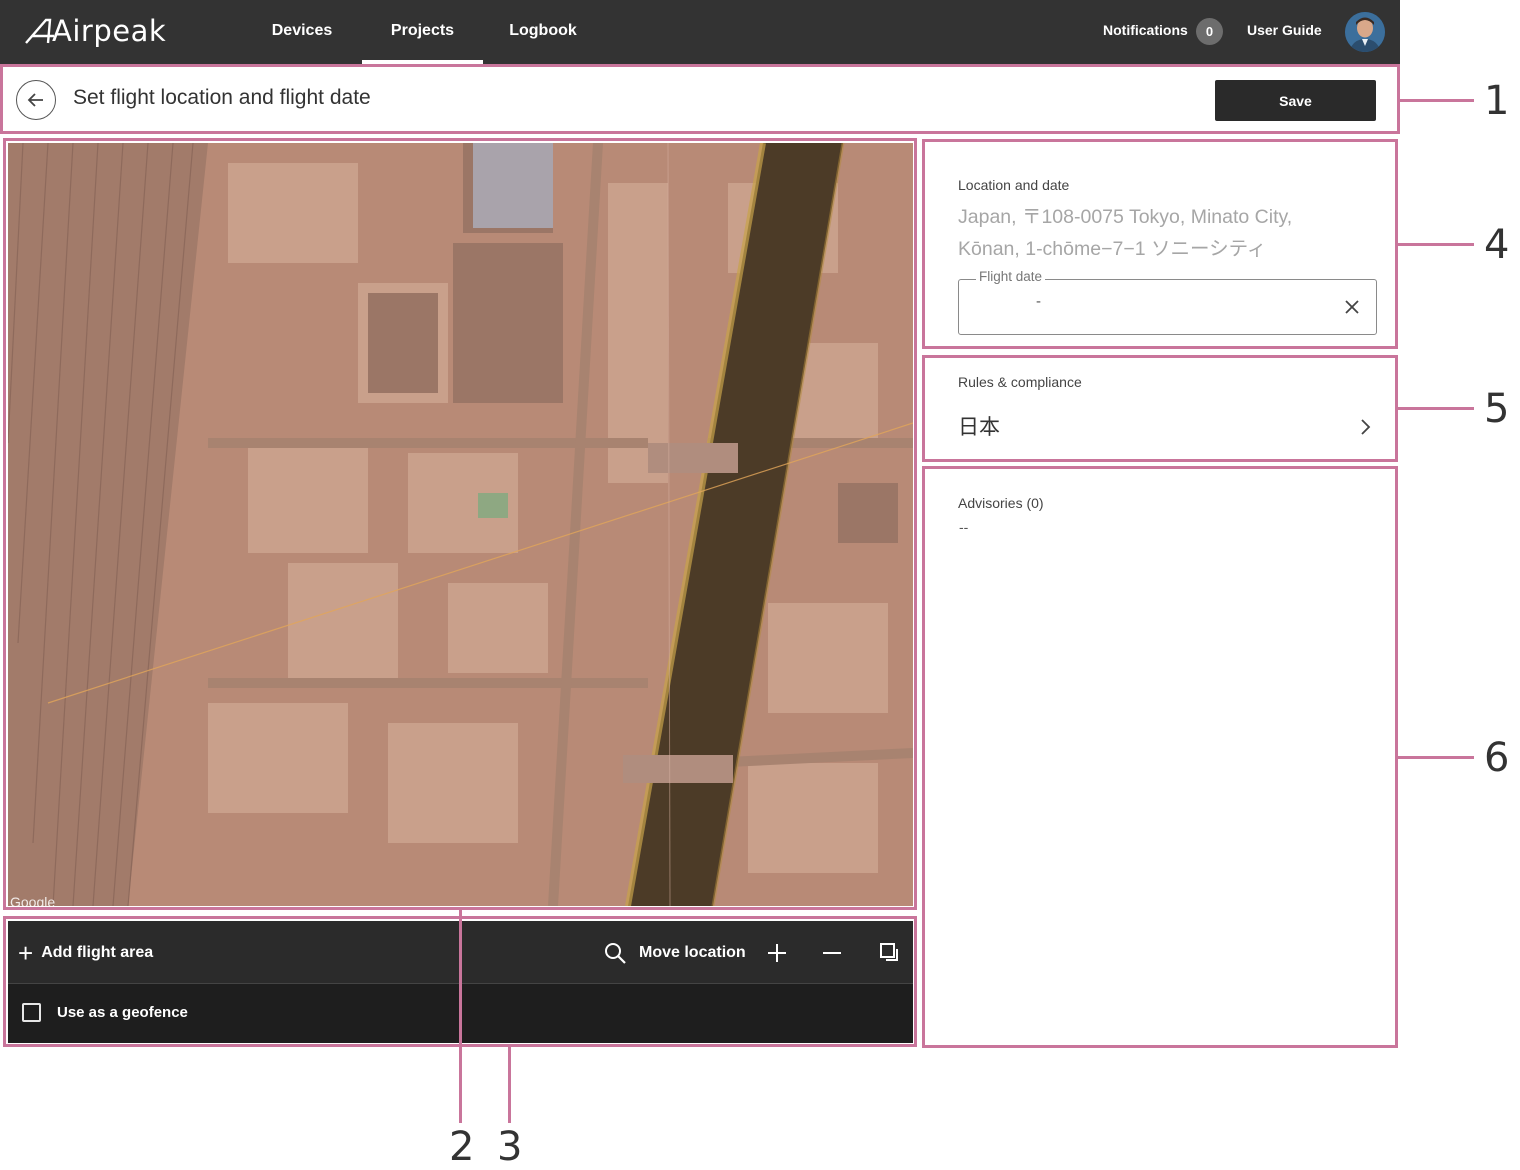  I want to click on zoom-out-button, so click(832, 952).